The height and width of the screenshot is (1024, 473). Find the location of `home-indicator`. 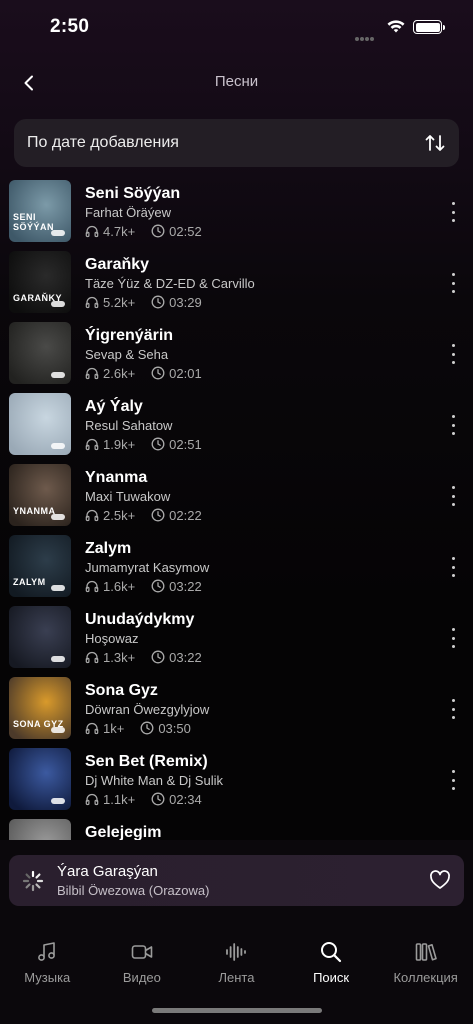

home-indicator is located at coordinates (237, 1010).